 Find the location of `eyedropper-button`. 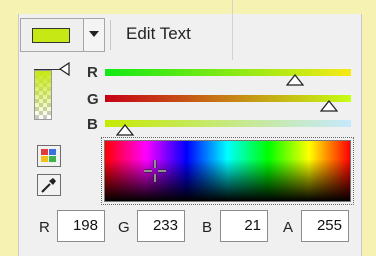

eyedropper-button is located at coordinates (49, 185).